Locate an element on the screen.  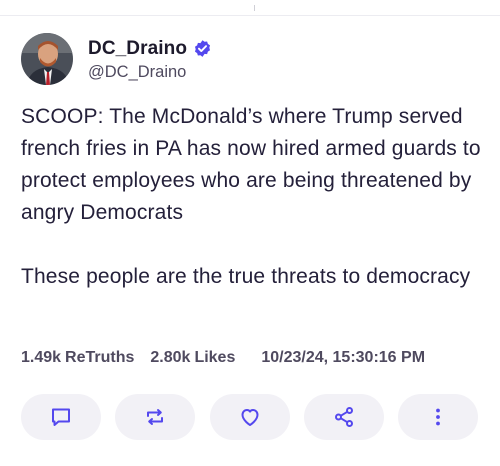
share-icon is located at coordinates (343, 417).